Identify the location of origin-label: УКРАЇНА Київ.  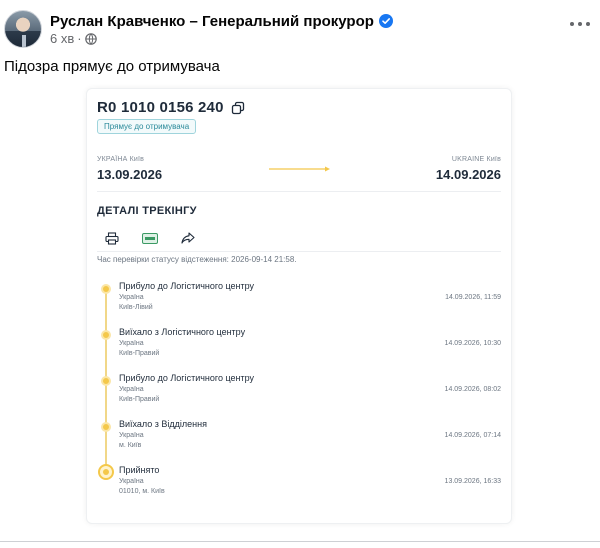
(121, 159).